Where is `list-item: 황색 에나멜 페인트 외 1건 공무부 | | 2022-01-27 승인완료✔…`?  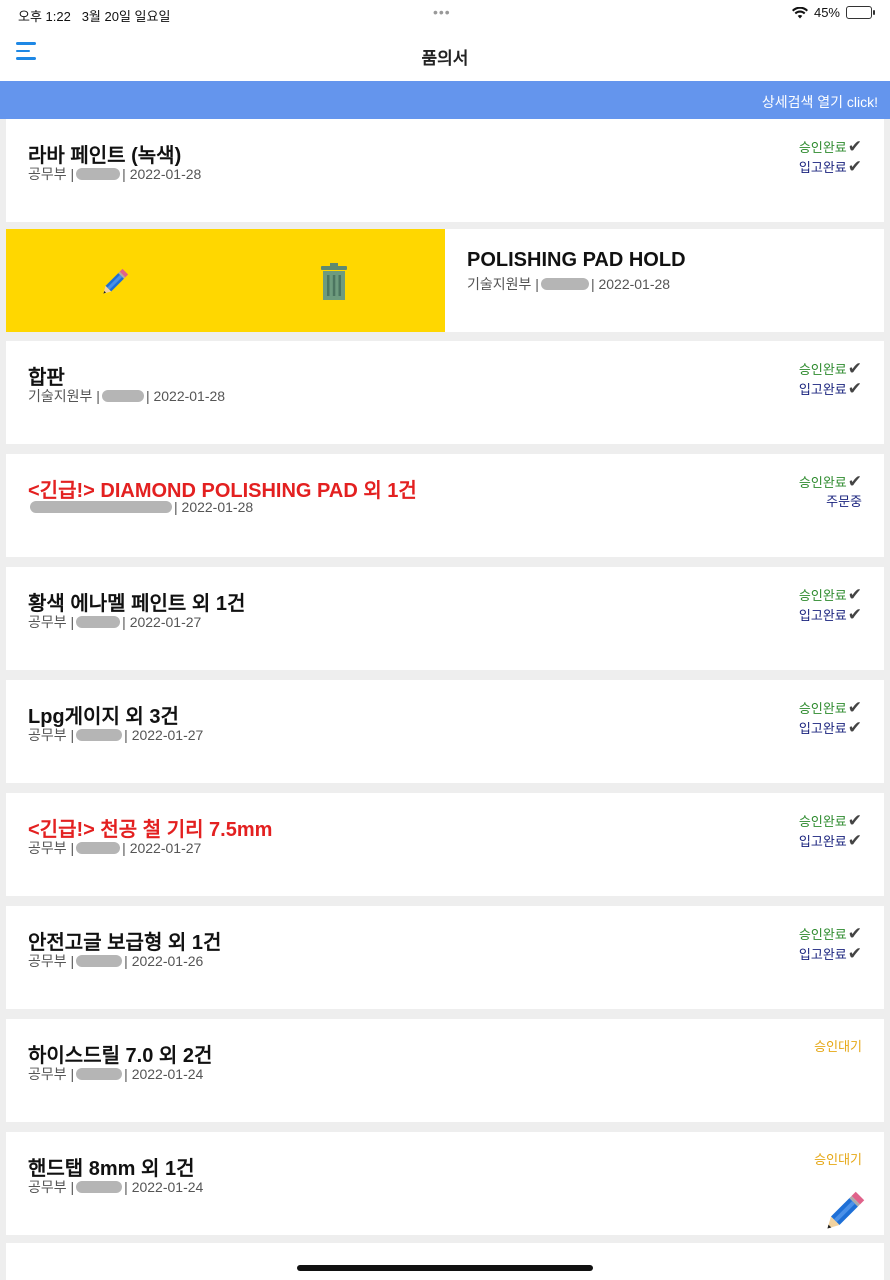 list-item: 황색 에나멜 페인트 외 1건 공무부 | | 2022-01-27 승인완료✔… is located at coordinates (445, 618).